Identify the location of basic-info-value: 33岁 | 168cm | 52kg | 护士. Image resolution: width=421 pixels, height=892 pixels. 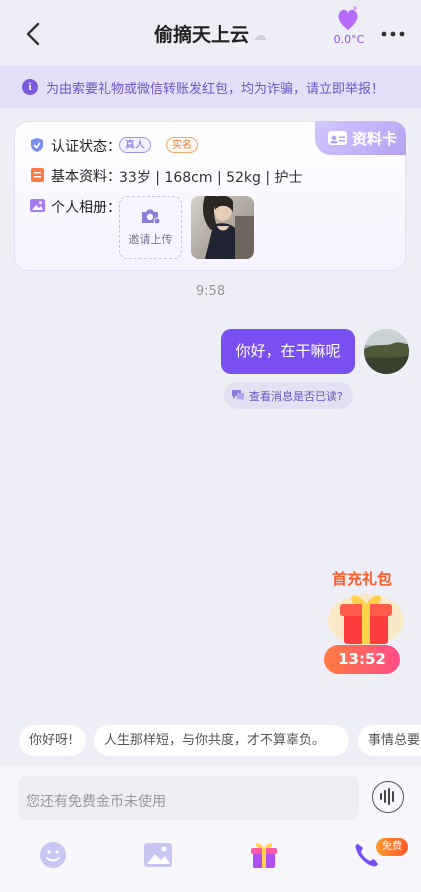
(211, 178).